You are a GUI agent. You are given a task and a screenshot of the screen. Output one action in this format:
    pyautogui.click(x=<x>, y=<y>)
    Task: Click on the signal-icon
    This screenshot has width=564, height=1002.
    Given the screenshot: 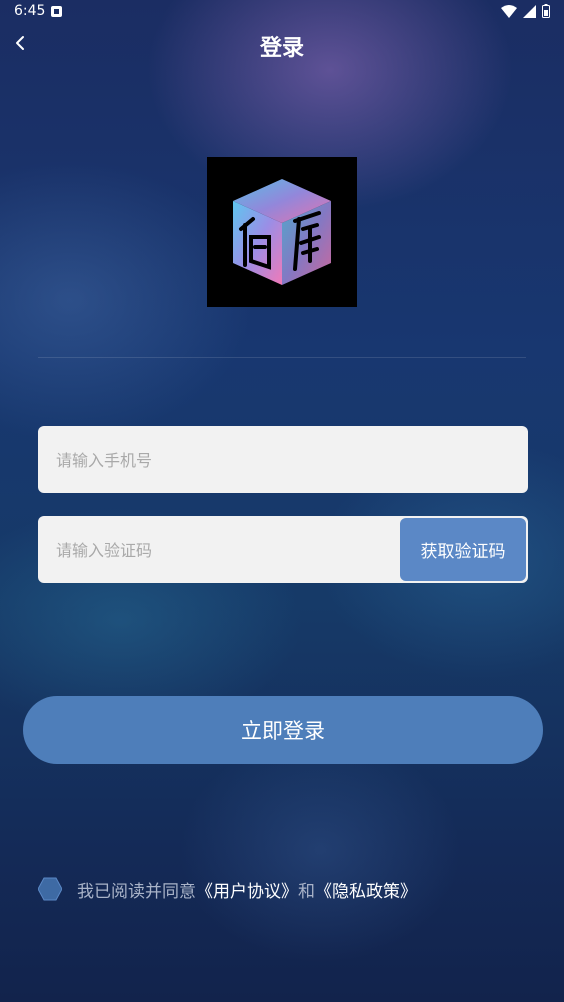 What is the action you would take?
    pyautogui.click(x=529, y=11)
    